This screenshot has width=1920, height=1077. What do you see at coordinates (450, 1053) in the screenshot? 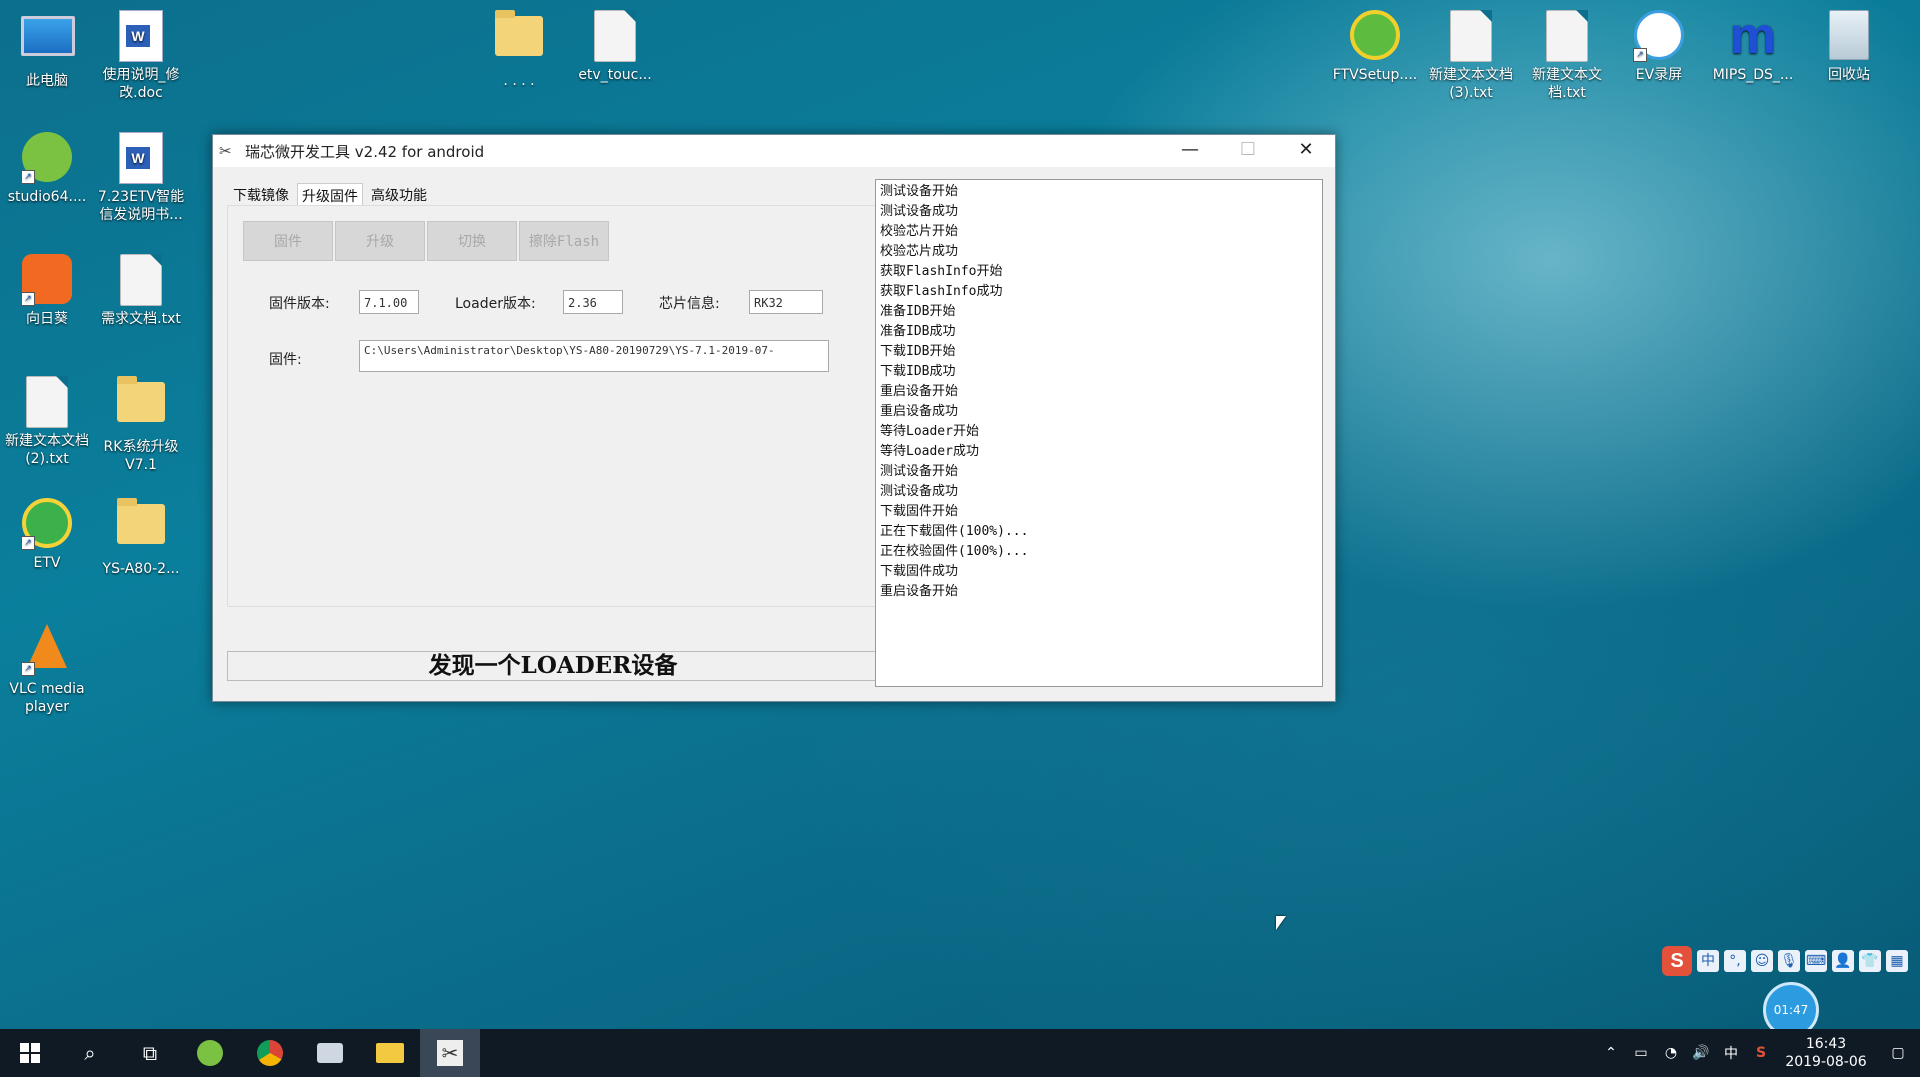
I see `taskbar-dev-tool: ✂` at bounding box center [450, 1053].